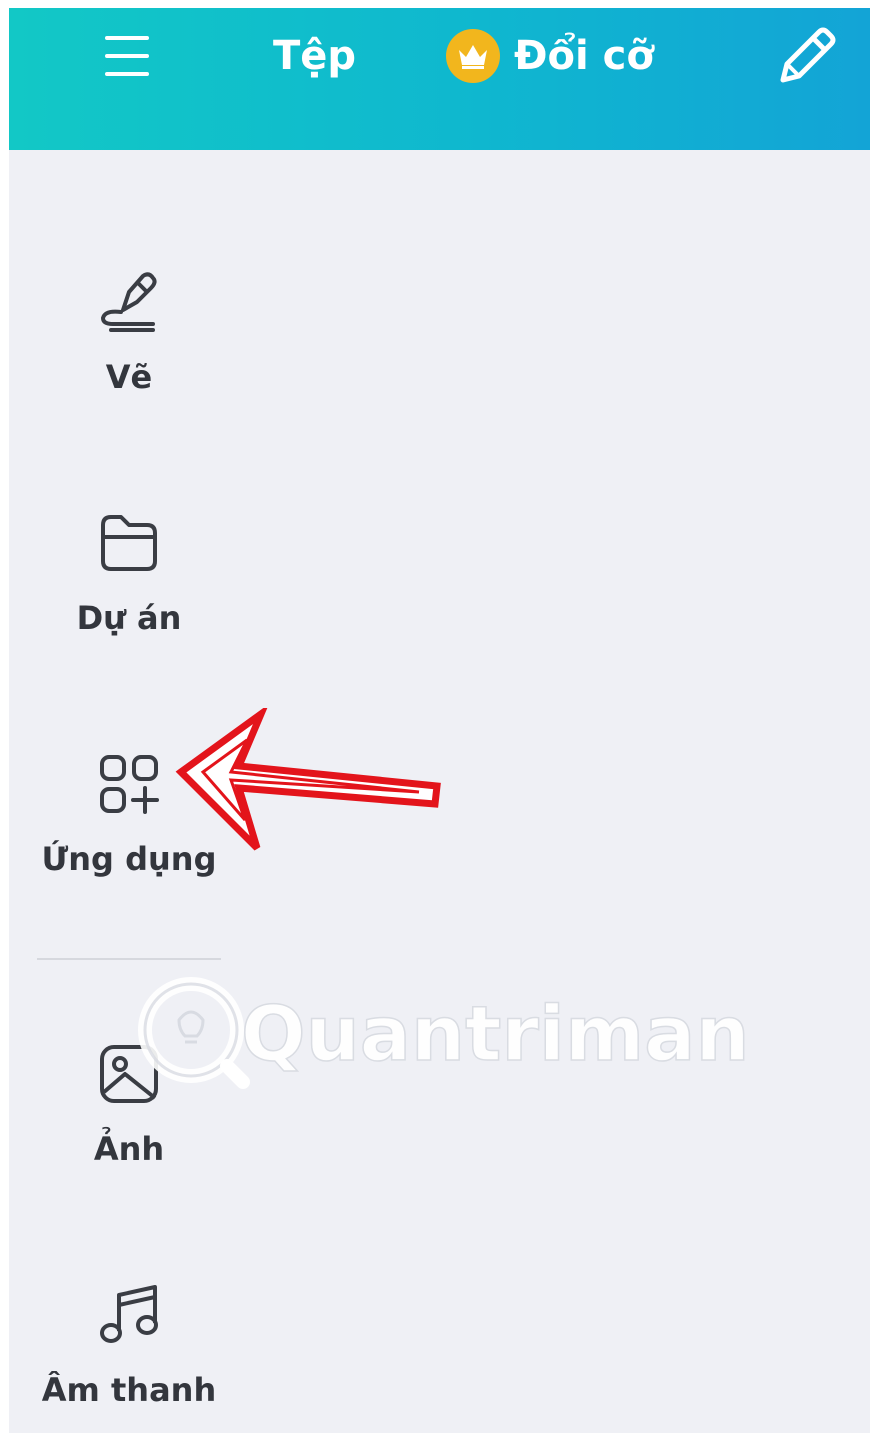 This screenshot has height=1433, width=870. What do you see at coordinates (129, 1105) in the screenshot?
I see `sidebar-item-photos: Ảnh` at bounding box center [129, 1105].